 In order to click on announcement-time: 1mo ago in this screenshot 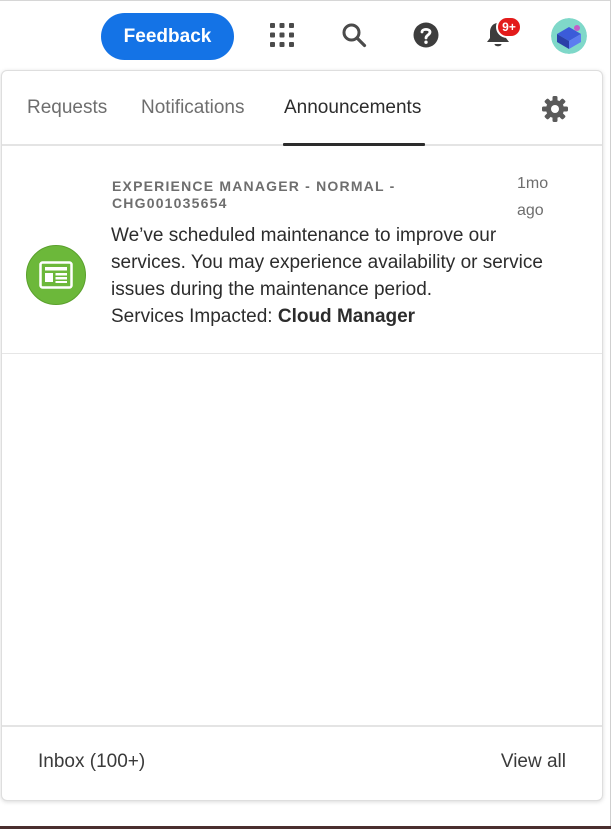, I will do `click(533, 197)`.